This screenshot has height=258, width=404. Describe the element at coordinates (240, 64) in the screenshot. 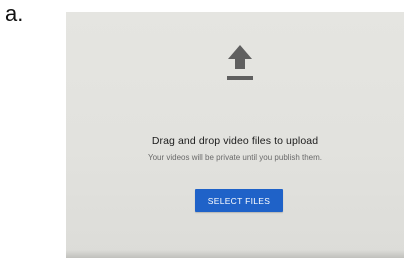

I see `upload-arrow-icon` at that location.